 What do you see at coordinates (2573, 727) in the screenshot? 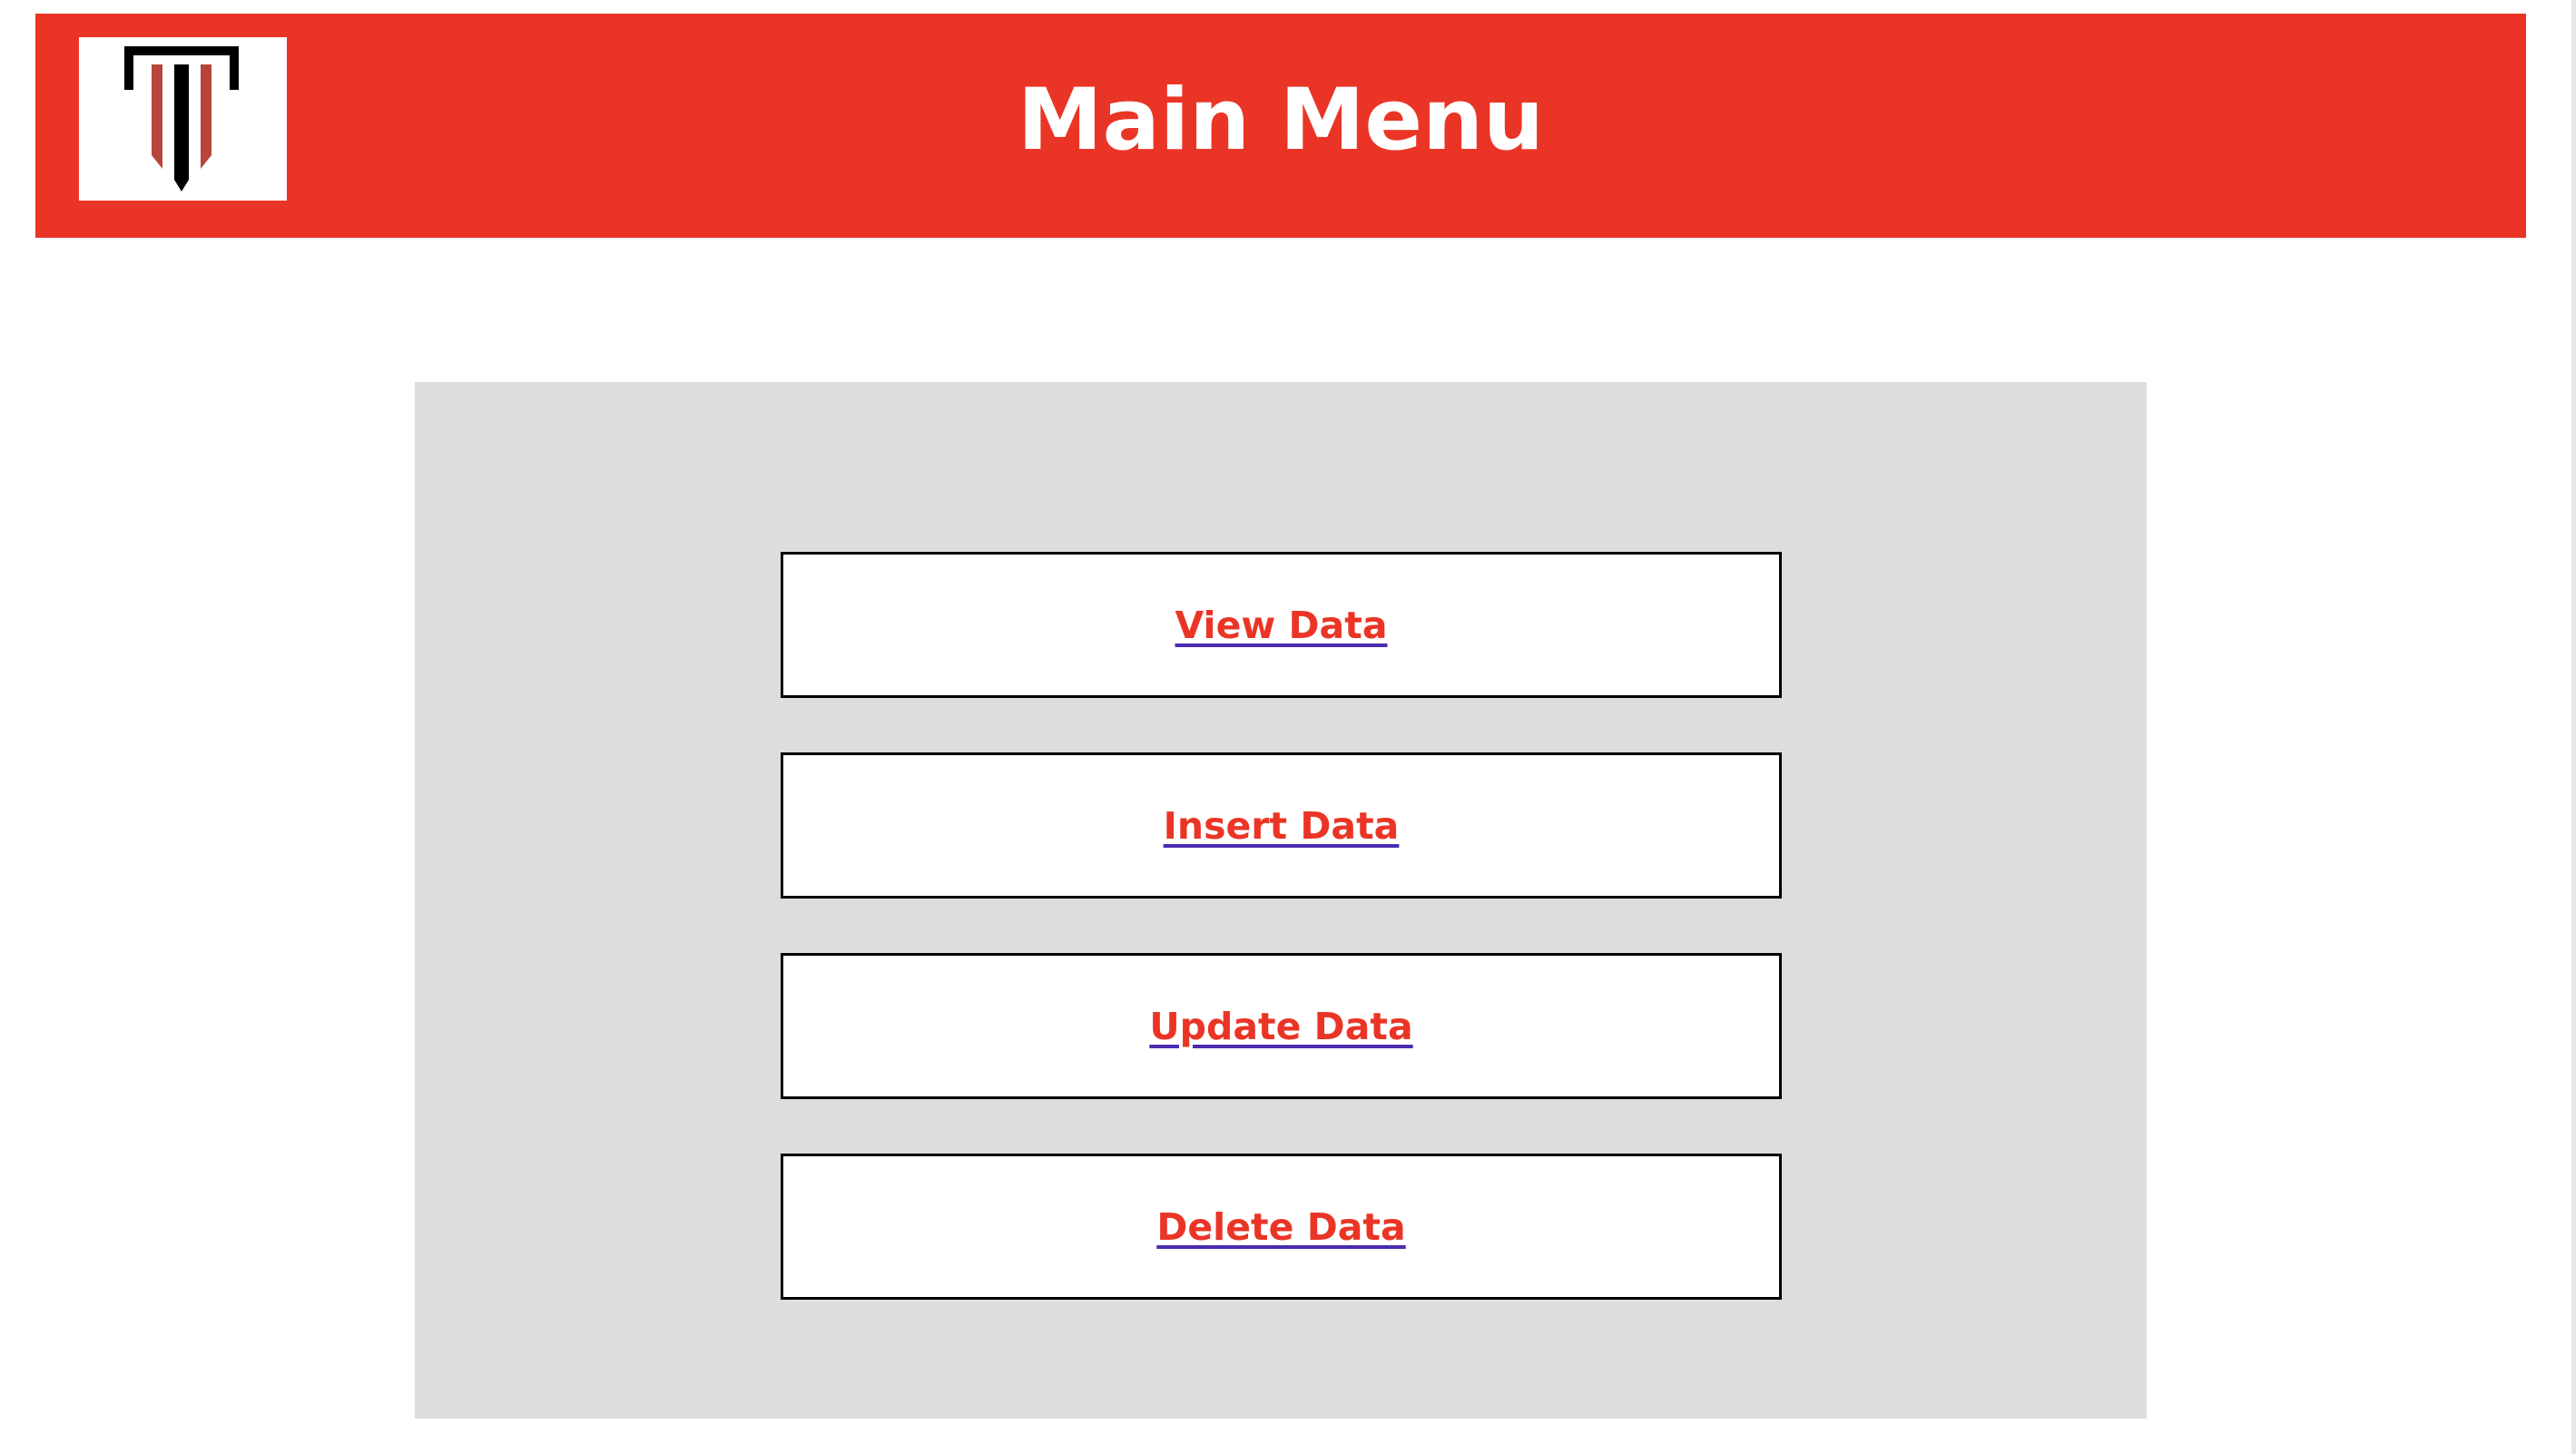
I see `window-edge` at bounding box center [2573, 727].